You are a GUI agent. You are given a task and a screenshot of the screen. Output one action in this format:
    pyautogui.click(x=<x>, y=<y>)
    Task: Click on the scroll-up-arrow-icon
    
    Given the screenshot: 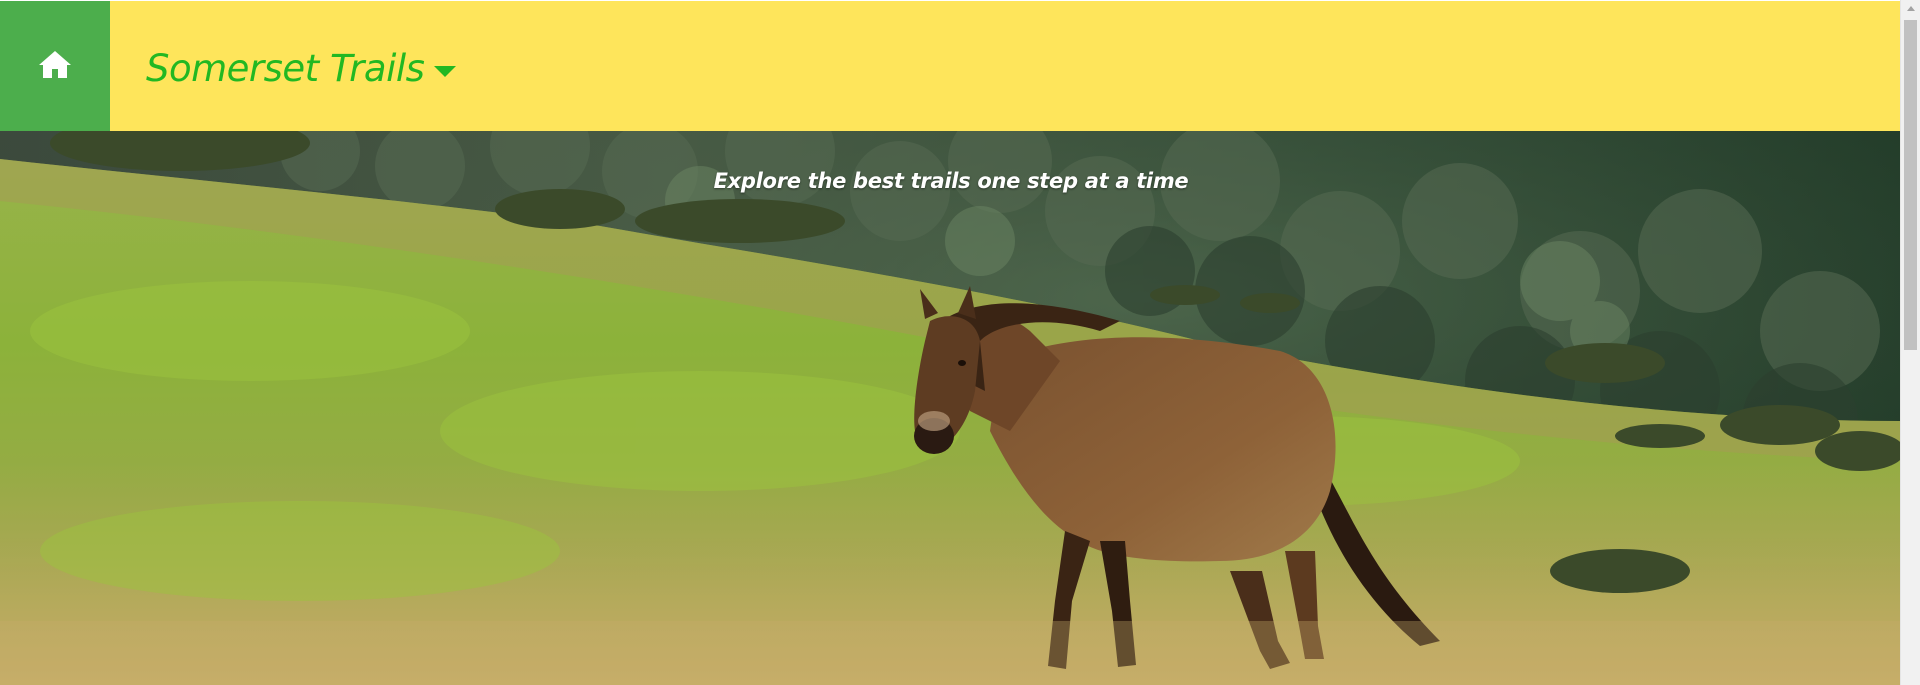 What is the action you would take?
    pyautogui.click(x=1910, y=8)
    